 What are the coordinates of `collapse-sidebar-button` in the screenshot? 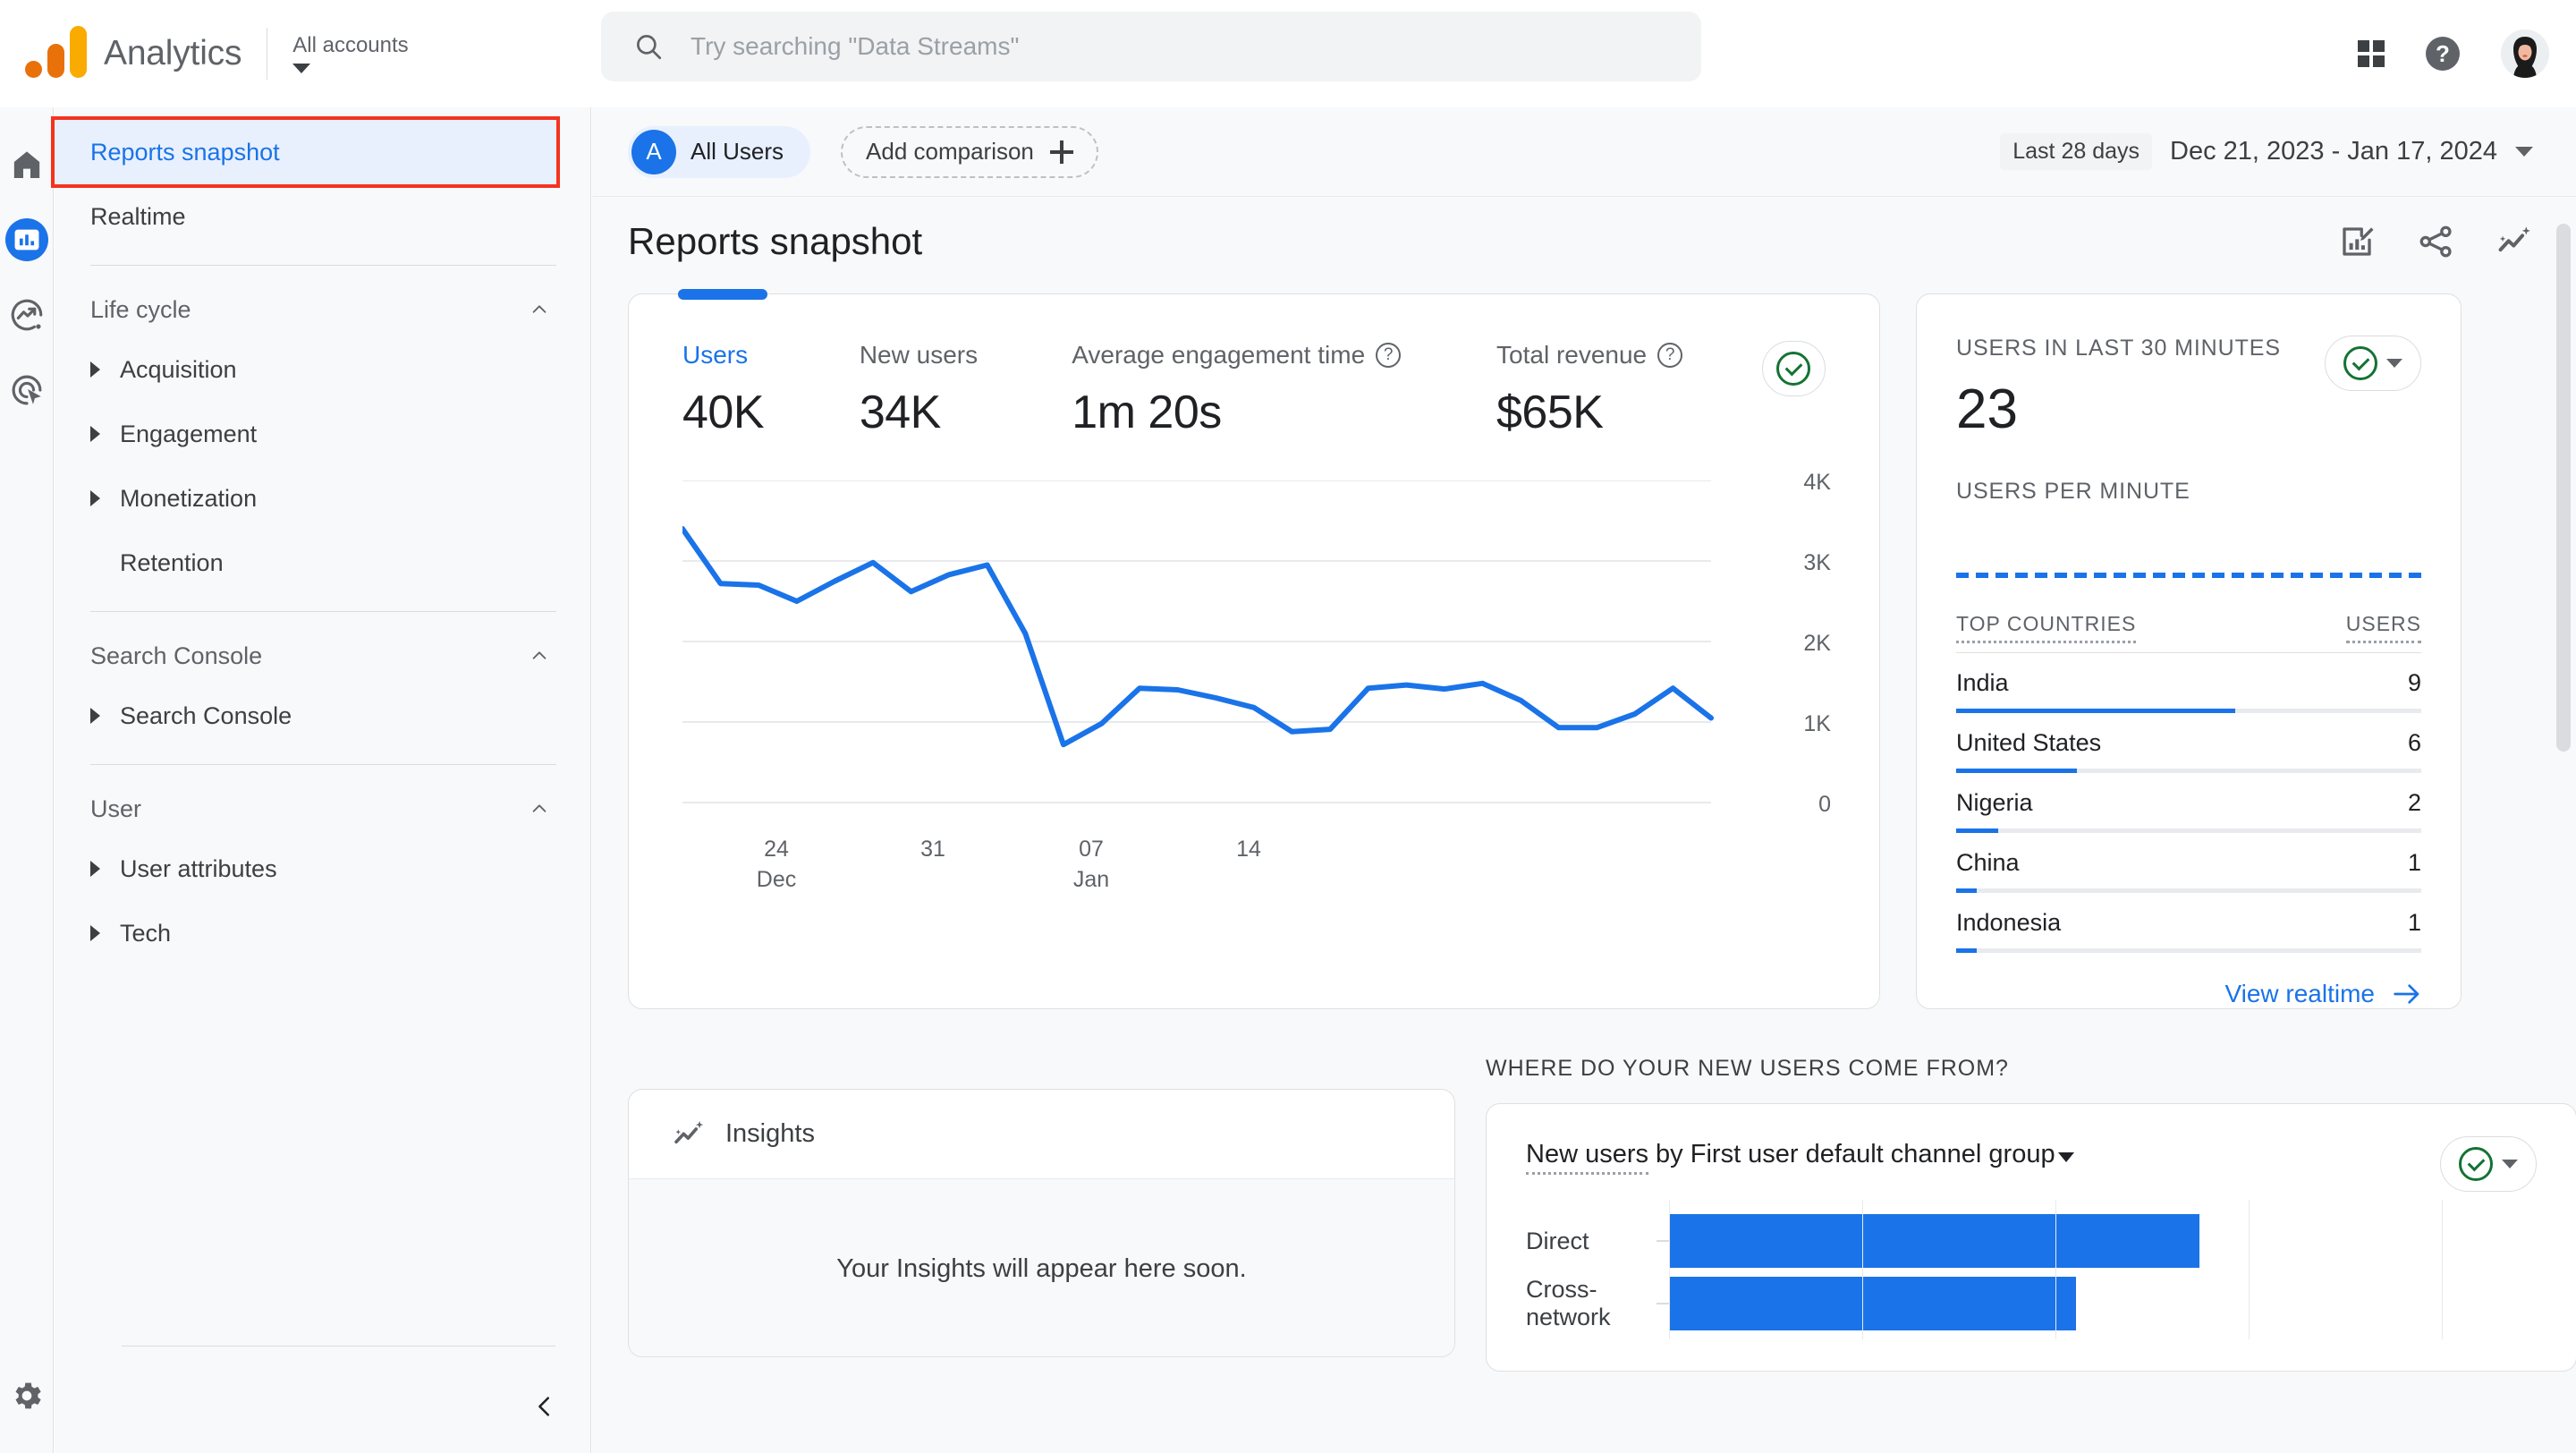 It's located at (545, 1406).